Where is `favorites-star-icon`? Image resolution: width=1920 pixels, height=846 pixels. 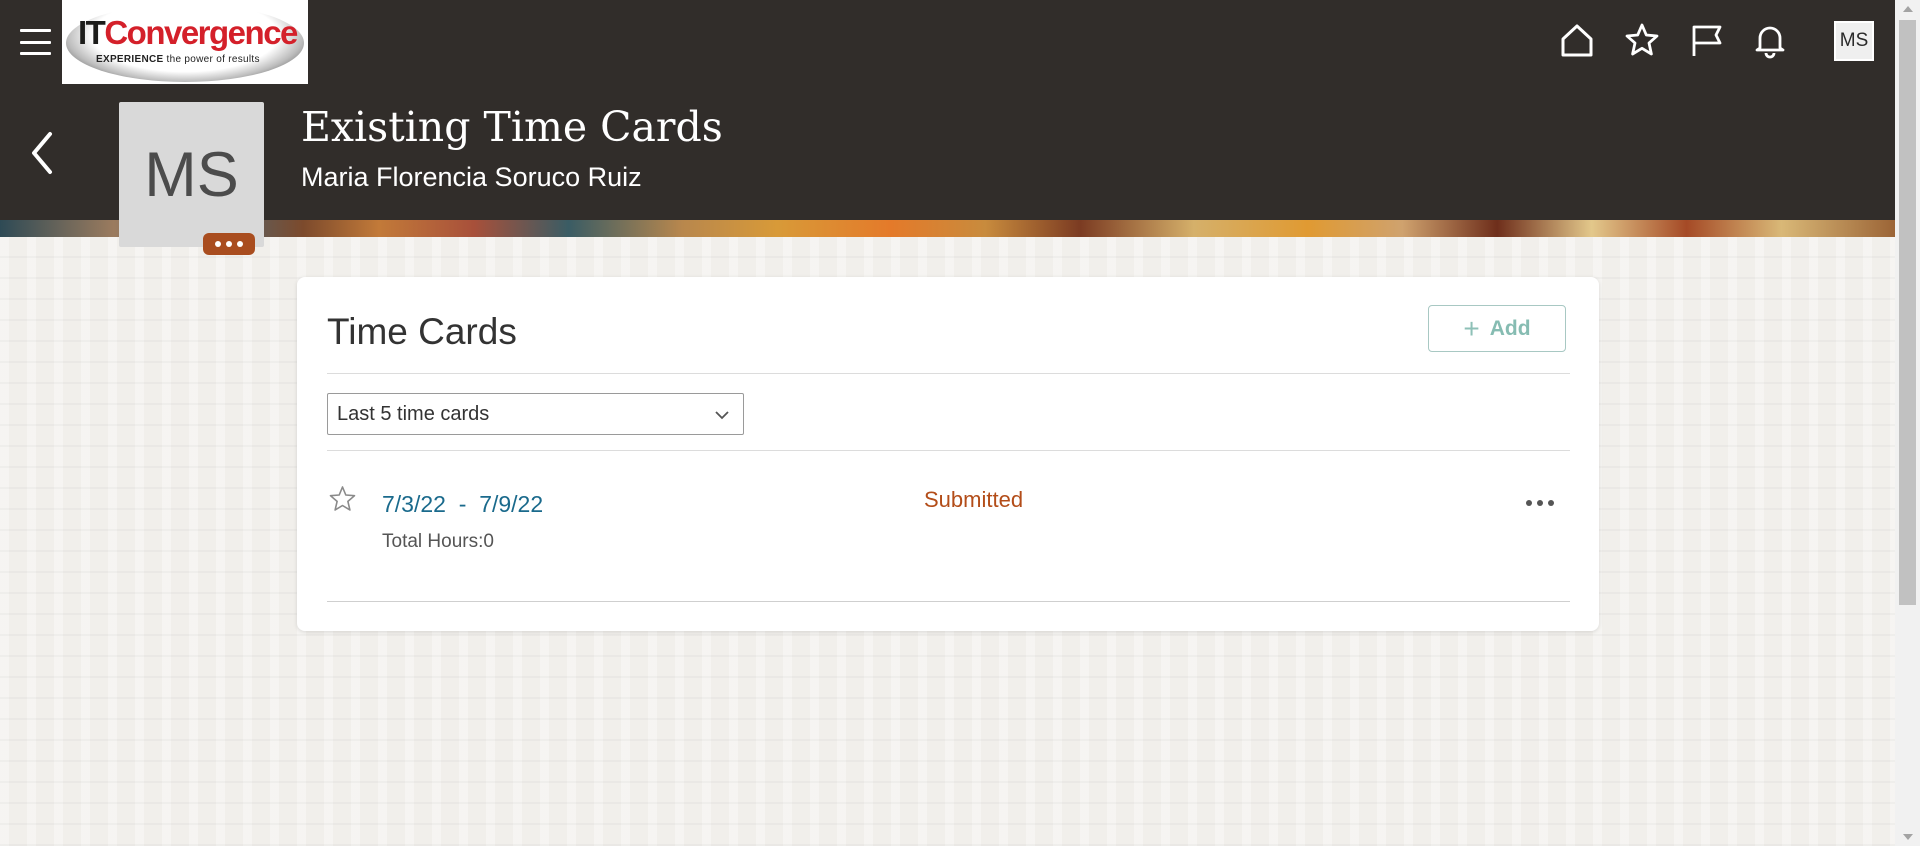 favorites-star-icon is located at coordinates (1642, 40).